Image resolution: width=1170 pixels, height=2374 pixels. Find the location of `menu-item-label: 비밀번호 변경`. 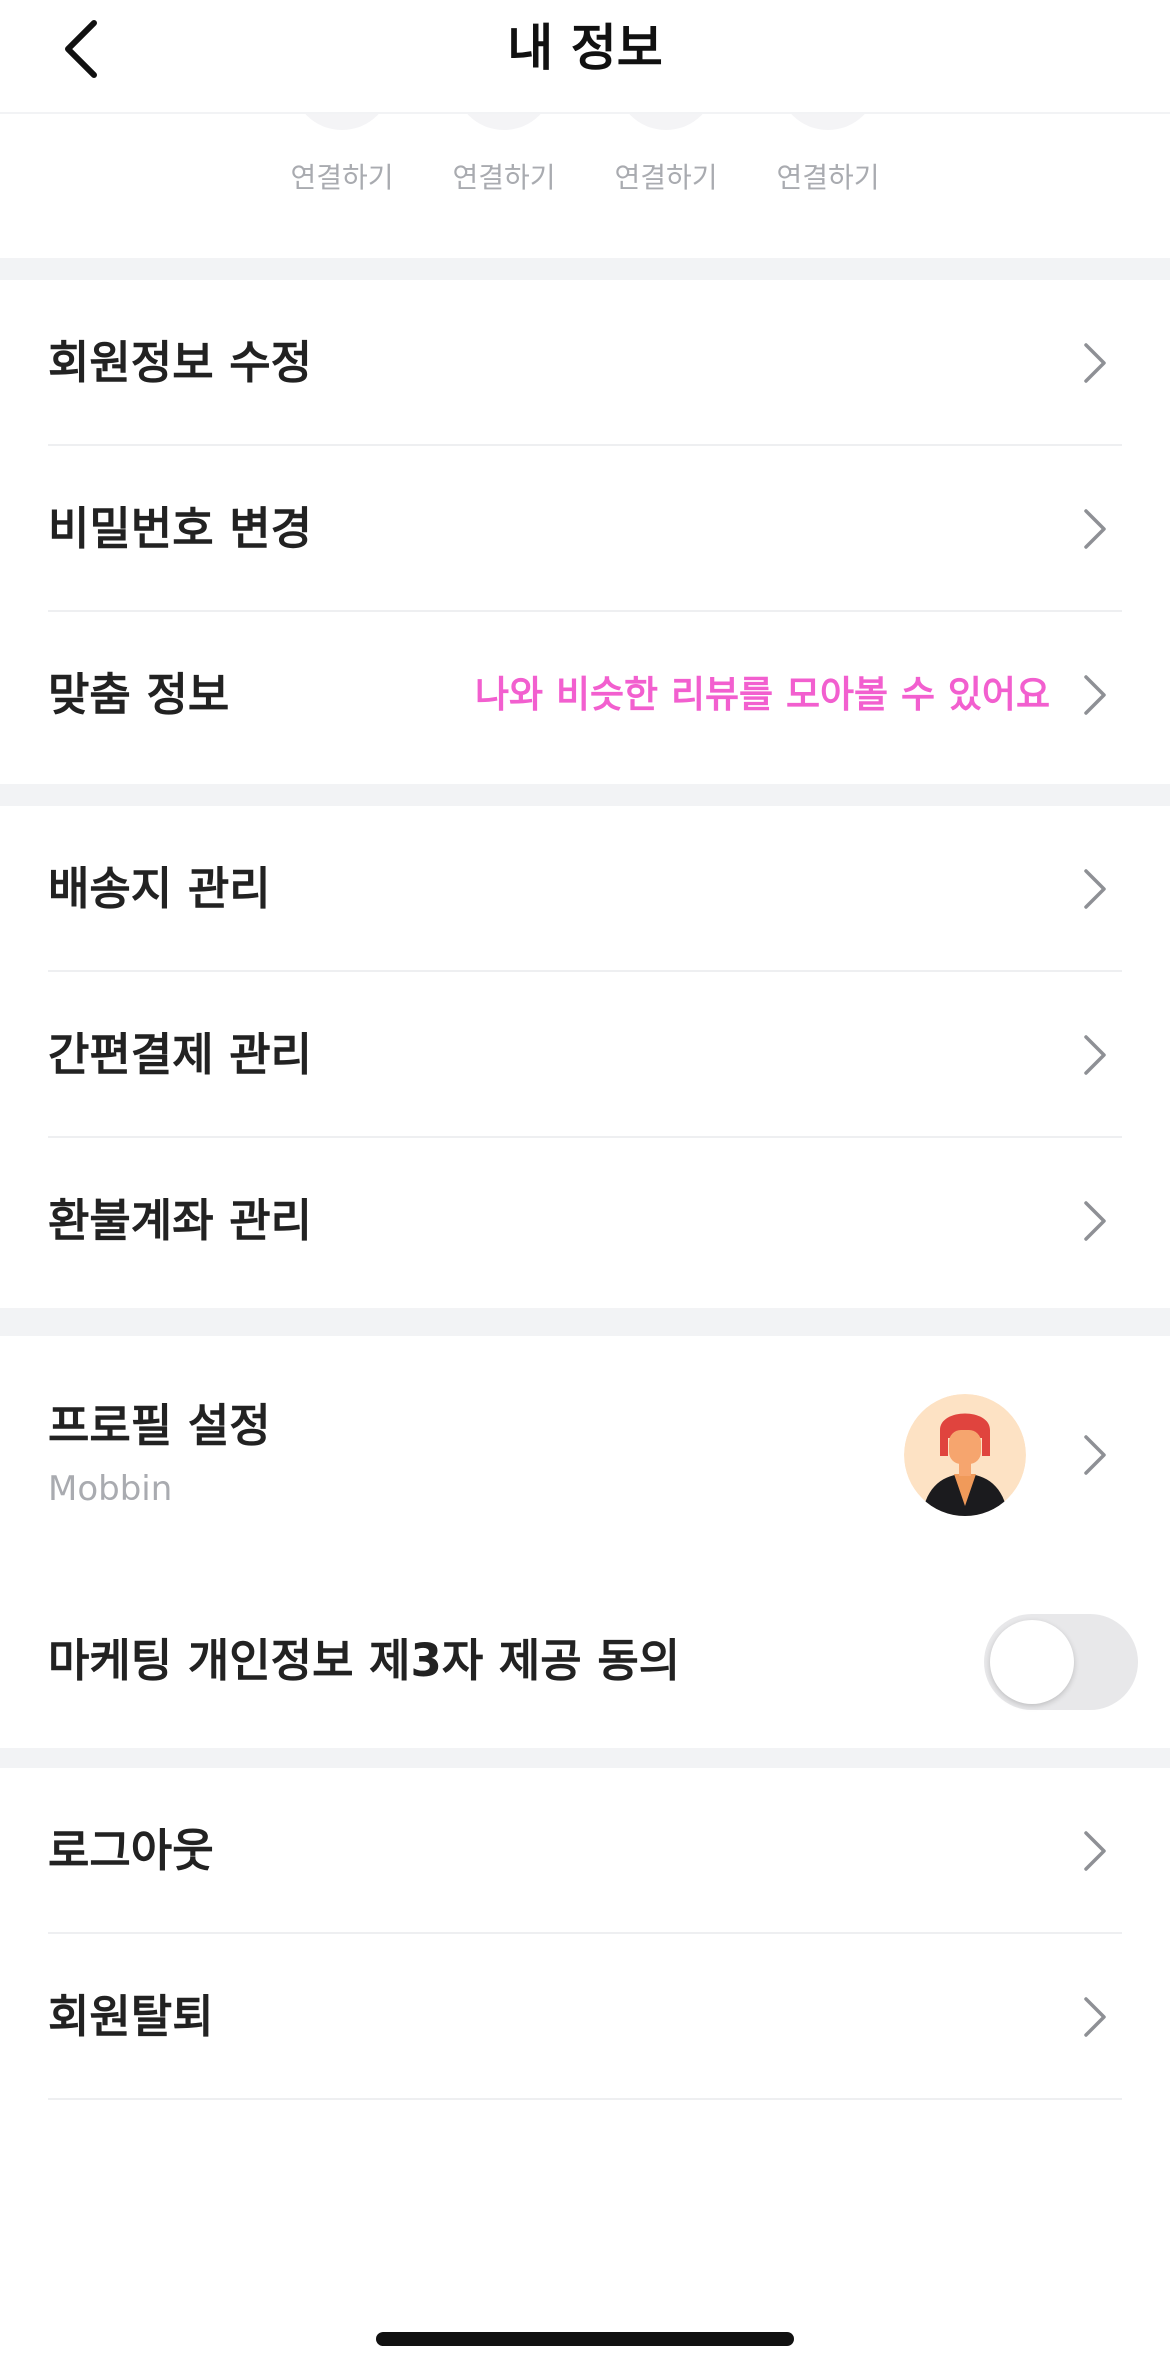

menu-item-label: 비밀번호 변경 is located at coordinates (180, 528).